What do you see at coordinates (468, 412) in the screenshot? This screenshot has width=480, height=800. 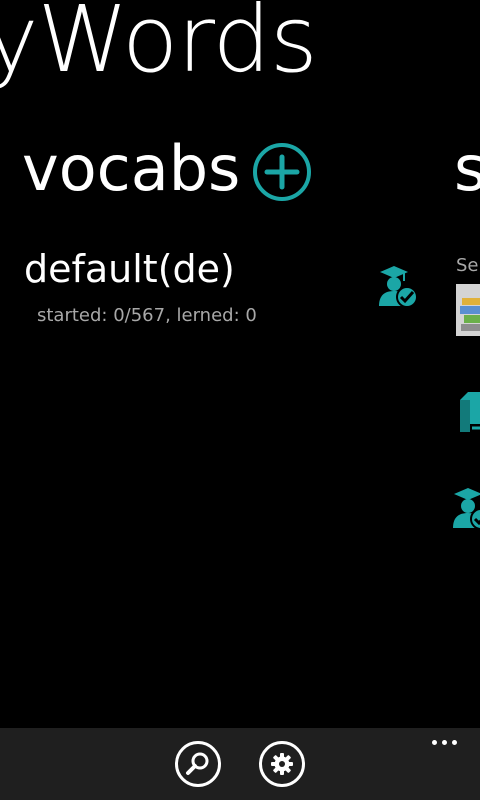 I see `book-icon` at bounding box center [468, 412].